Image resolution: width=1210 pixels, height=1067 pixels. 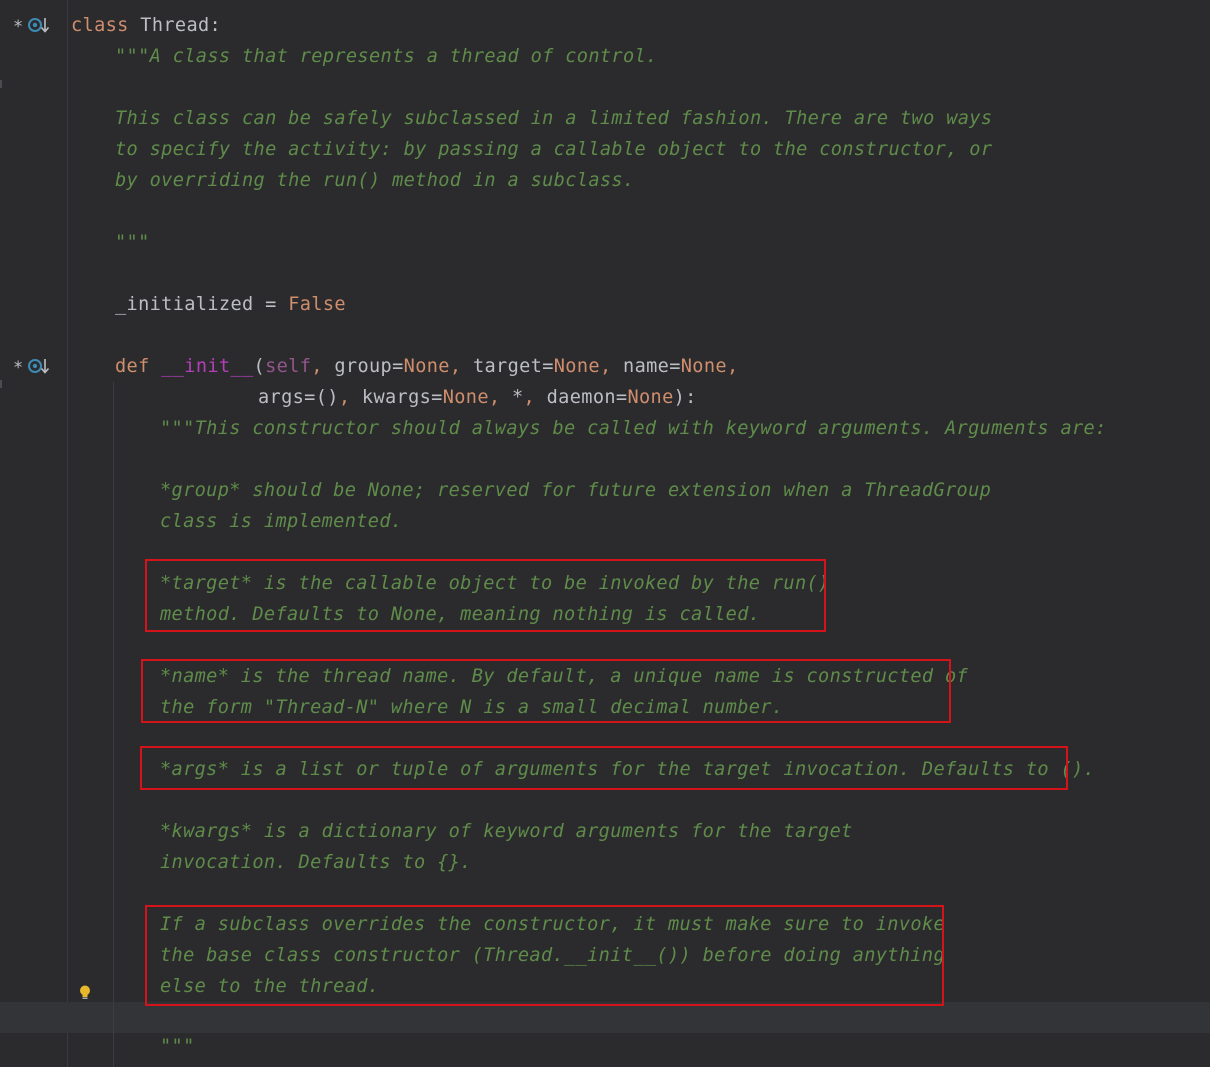 What do you see at coordinates (271, 304) in the screenshot?
I see `assign-op: =` at bounding box center [271, 304].